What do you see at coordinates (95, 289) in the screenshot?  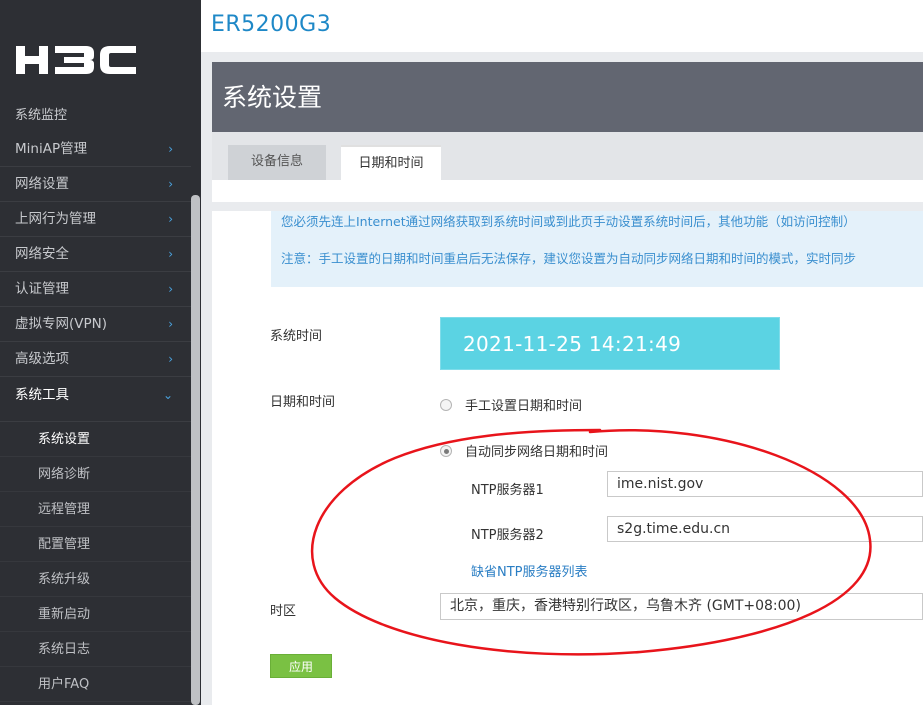 I see `sidebar-item-auth: 认证管理 ›` at bounding box center [95, 289].